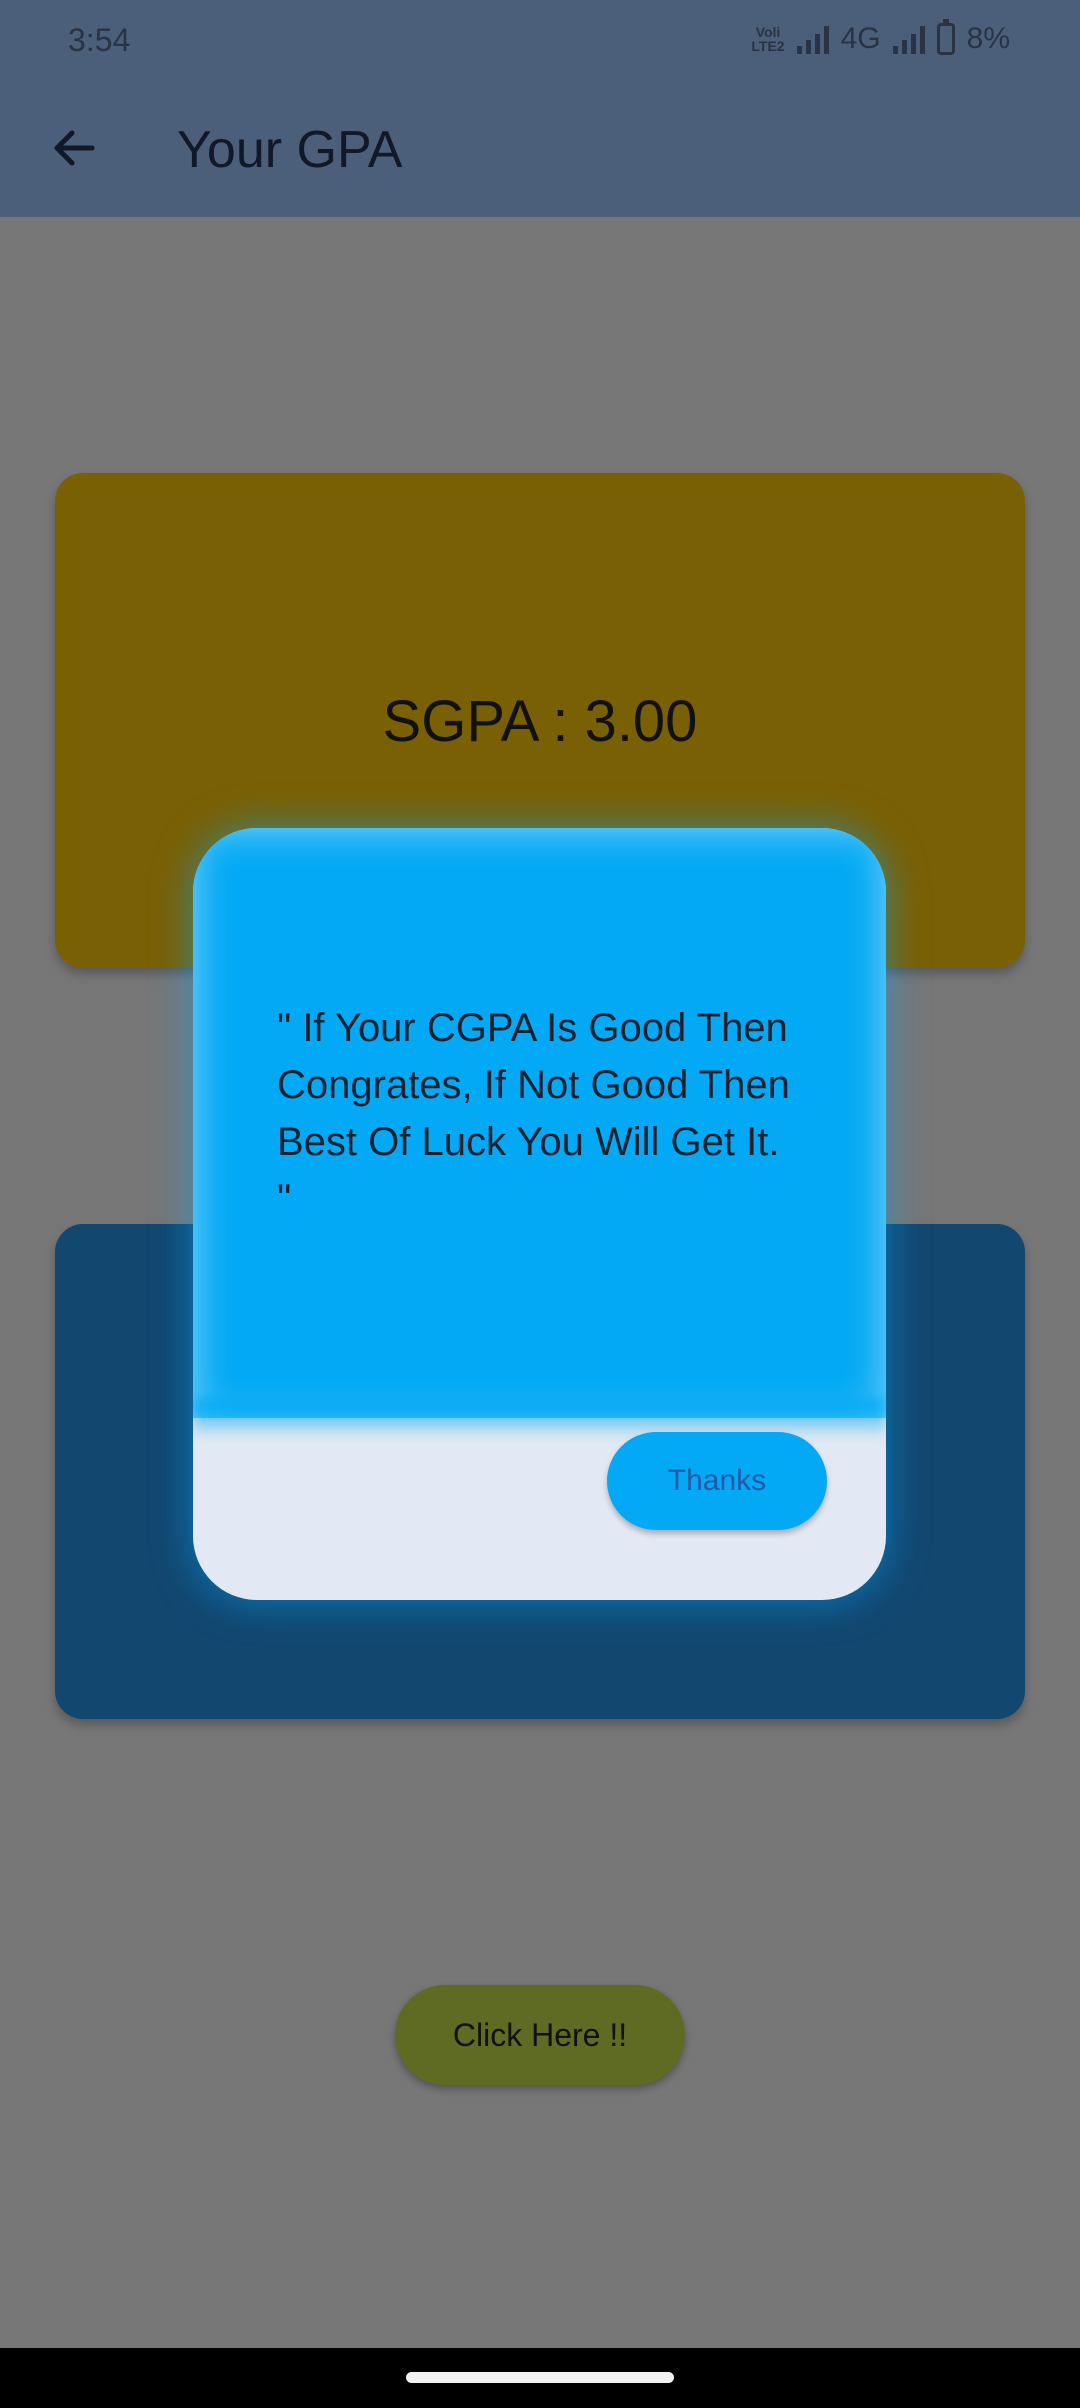 This screenshot has width=1080, height=2408. Describe the element at coordinates (540, 721) in the screenshot. I see `sgpa-value: SGPA : 3.00` at that location.